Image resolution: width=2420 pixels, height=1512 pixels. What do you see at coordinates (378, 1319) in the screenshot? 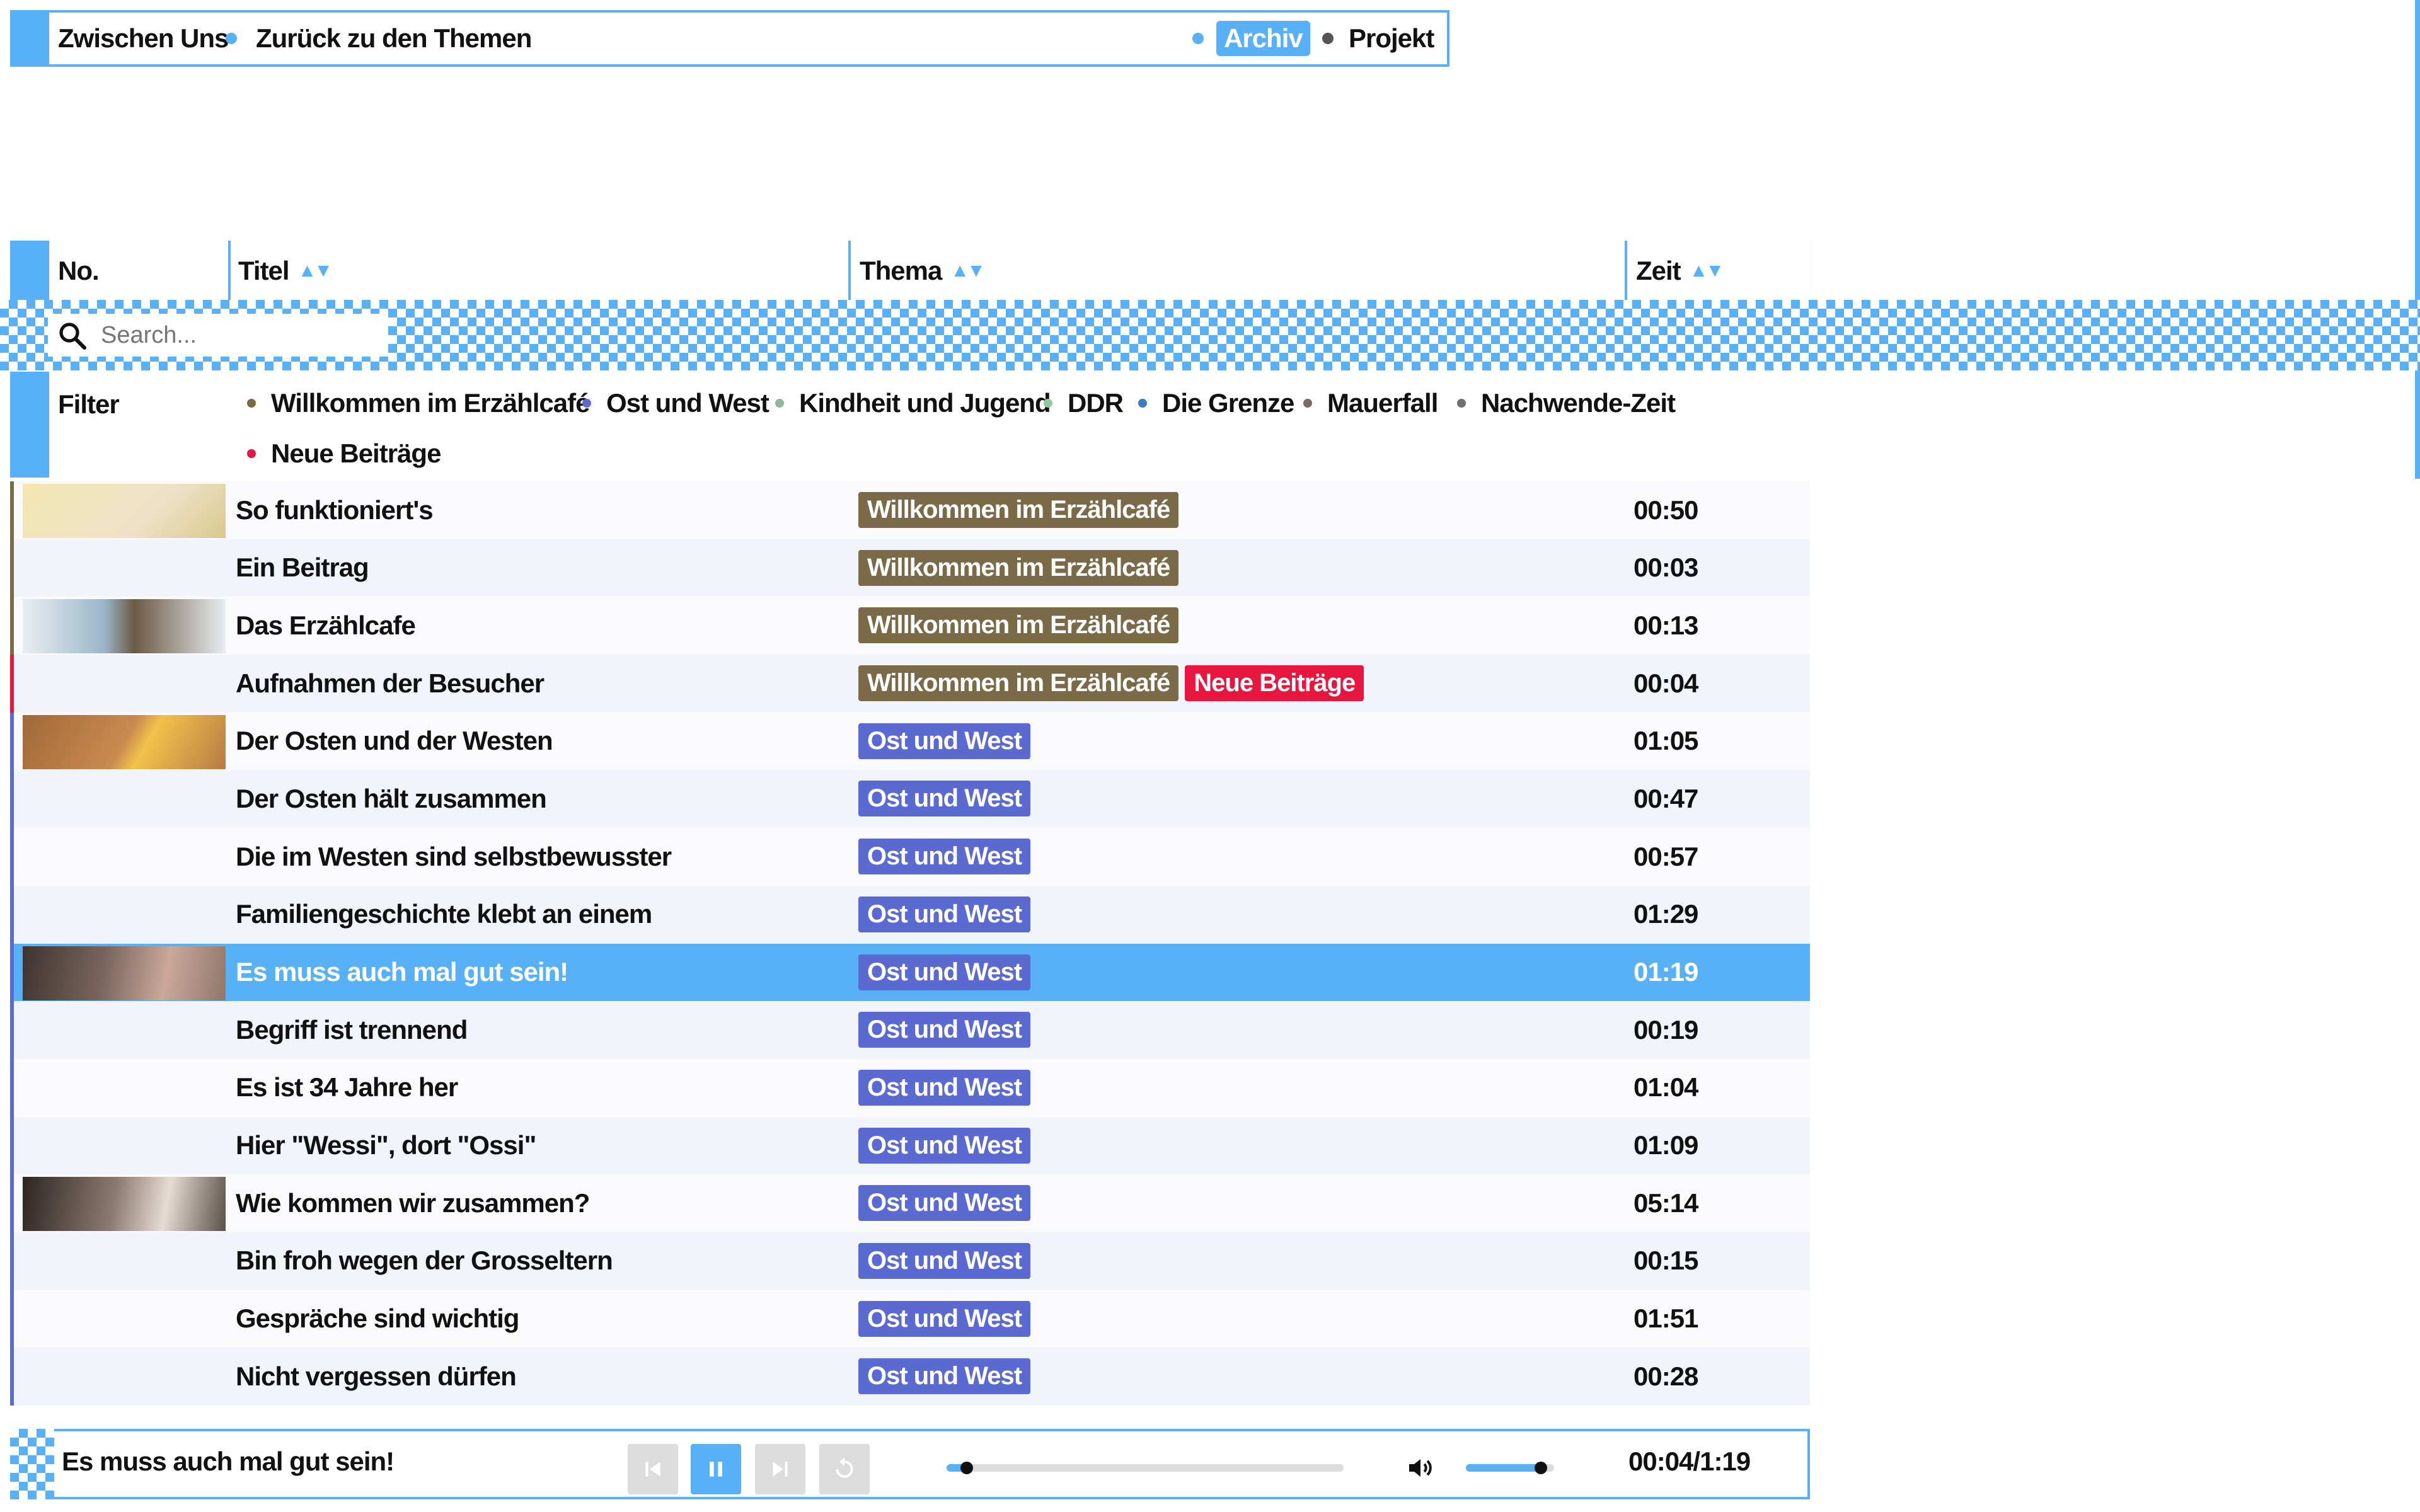
I see `row-title: Gespräche sind wichtig` at bounding box center [378, 1319].